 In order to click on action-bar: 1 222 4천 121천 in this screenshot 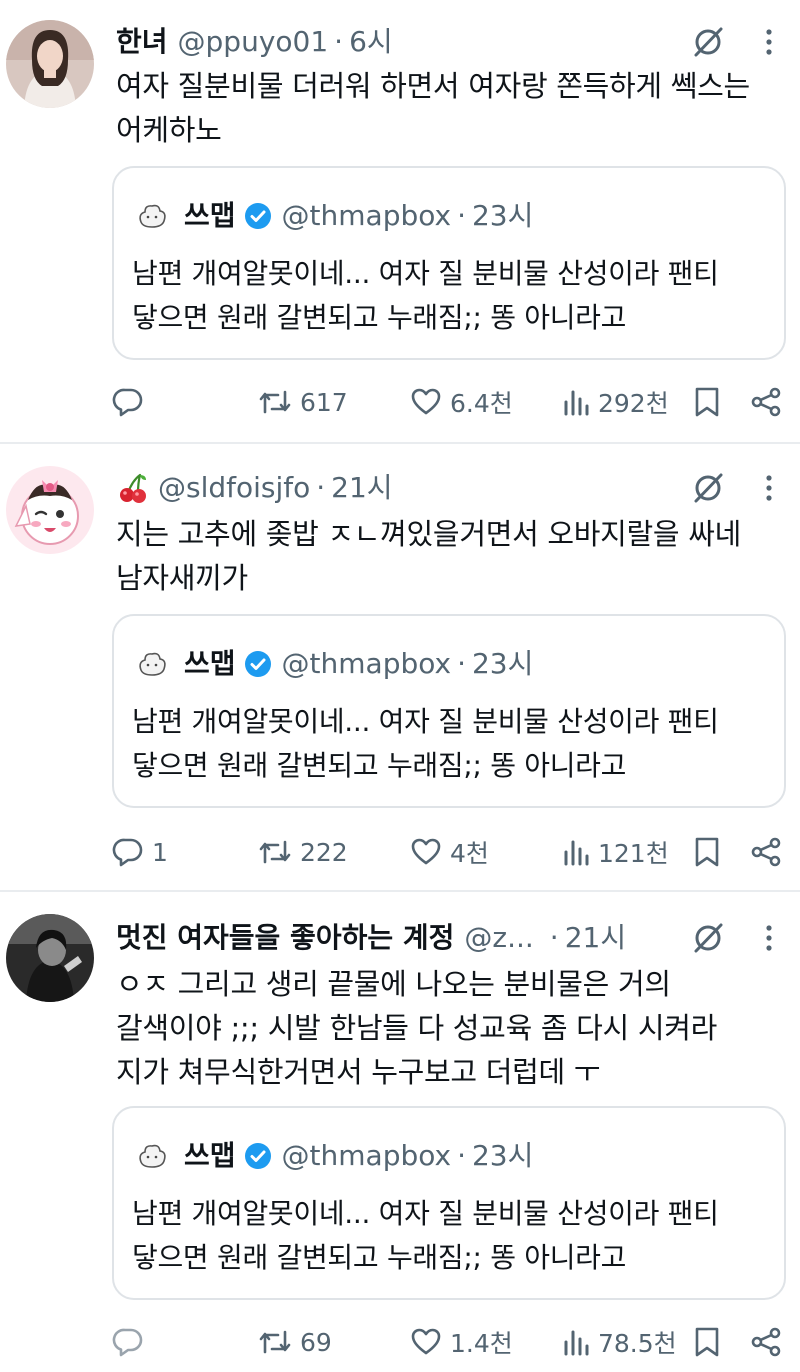, I will do `click(400, 852)`.